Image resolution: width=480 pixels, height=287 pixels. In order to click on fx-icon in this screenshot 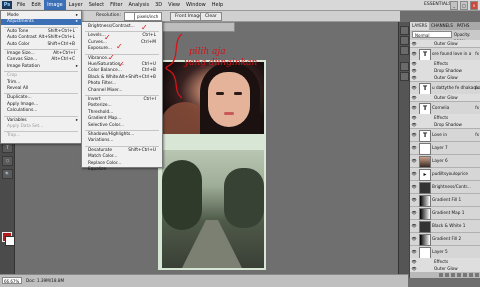, I will do `click(447, 275)`.